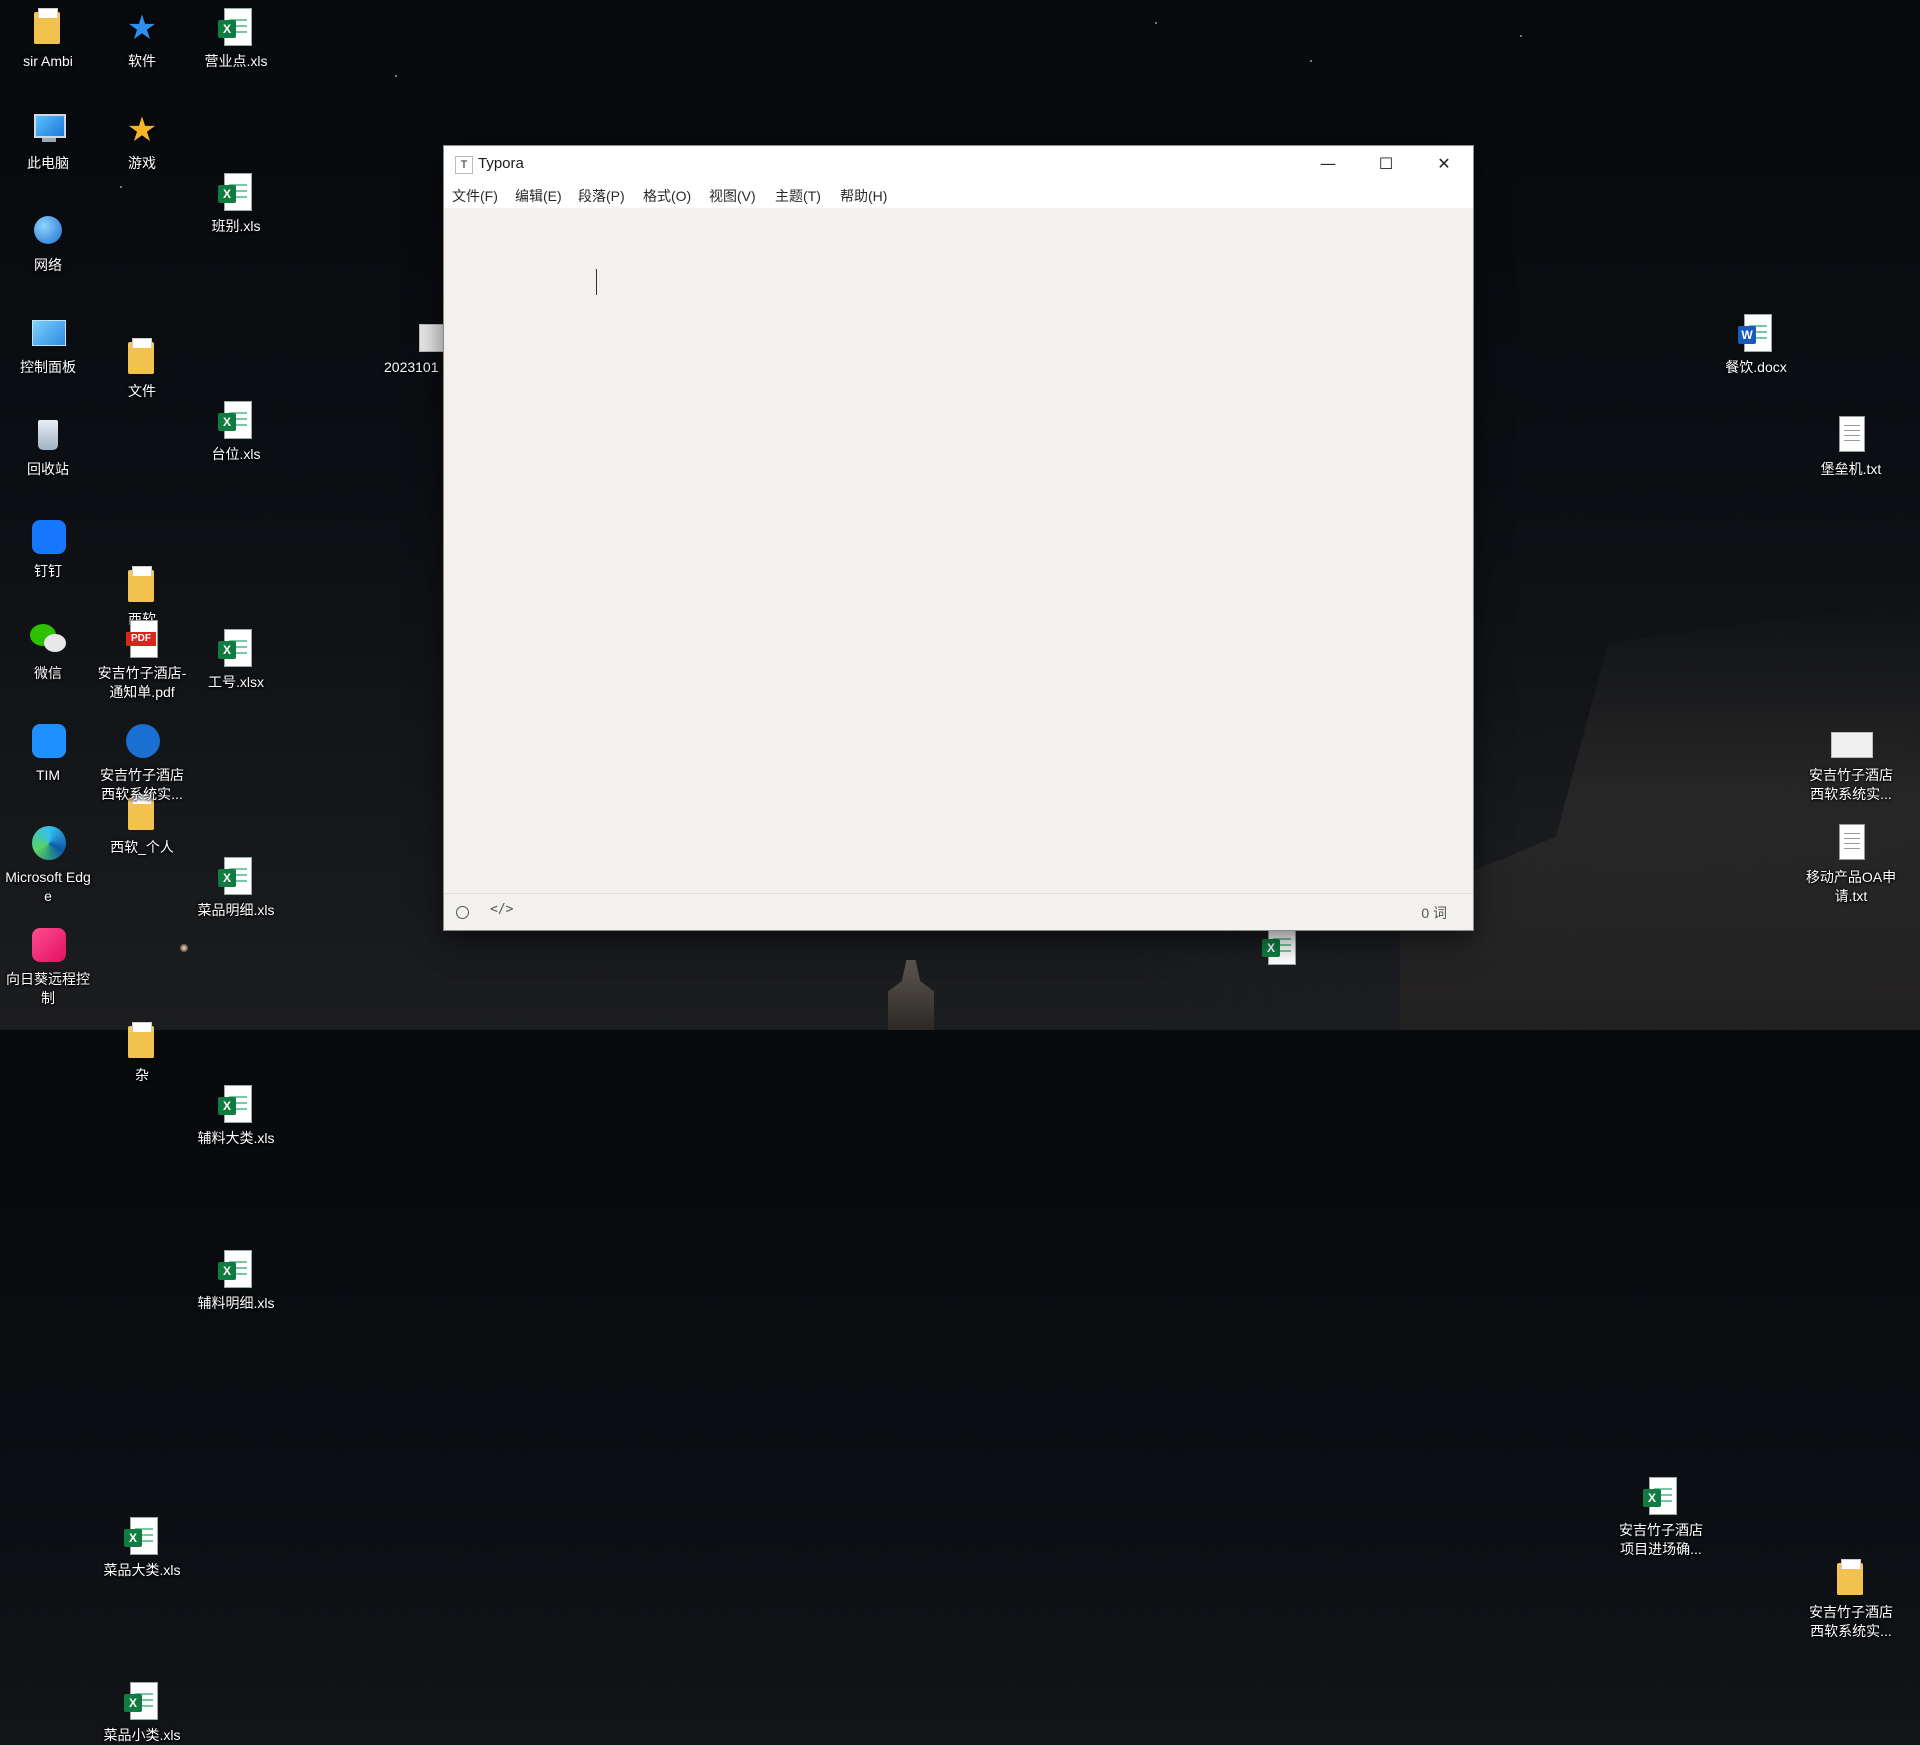  I want to click on desktop-icon-label: 钉钉, so click(48, 571).